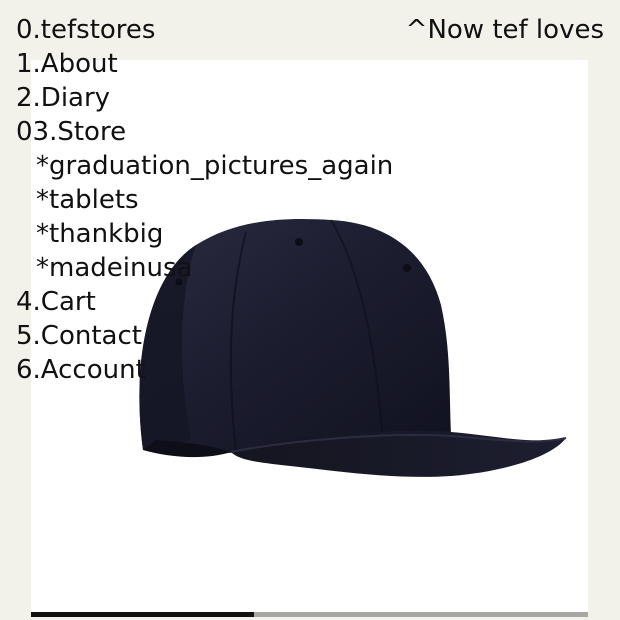 This screenshot has width=620, height=620. I want to click on nav-item-store: 03.Store, so click(204, 132).